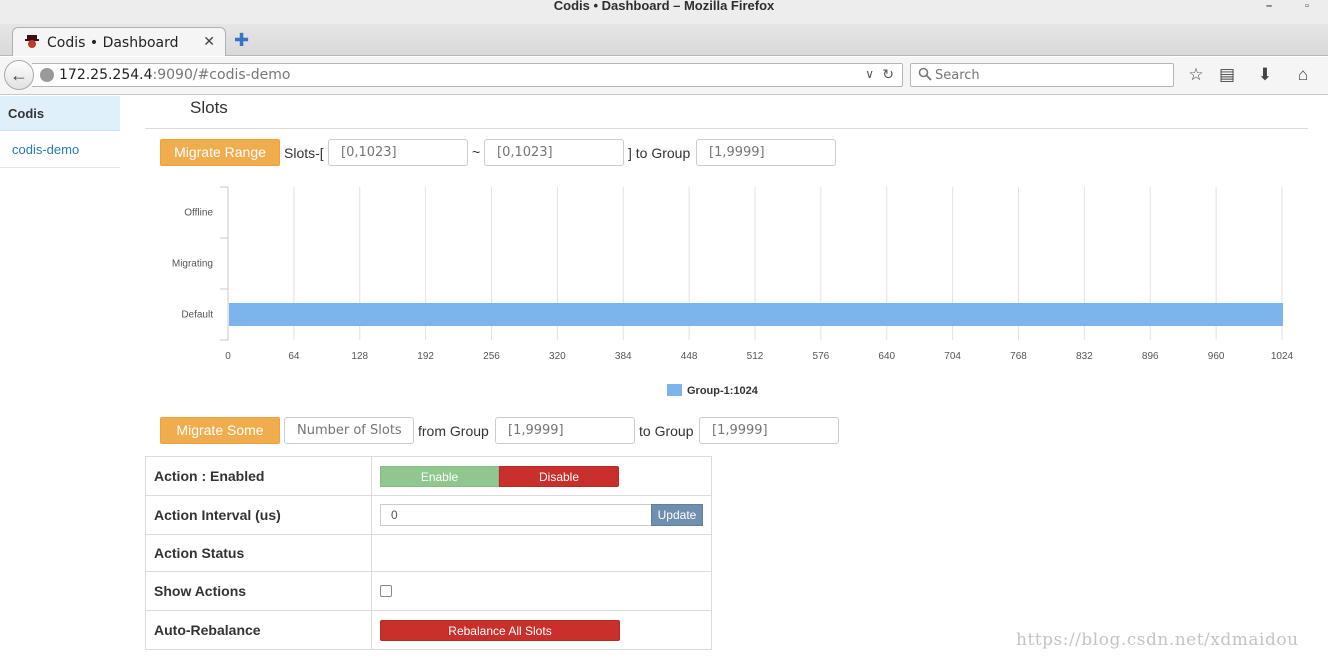 The image size is (1328, 660). Describe the element at coordinates (106, 75) in the screenshot. I see `url-host: 172.25.254.4` at that location.